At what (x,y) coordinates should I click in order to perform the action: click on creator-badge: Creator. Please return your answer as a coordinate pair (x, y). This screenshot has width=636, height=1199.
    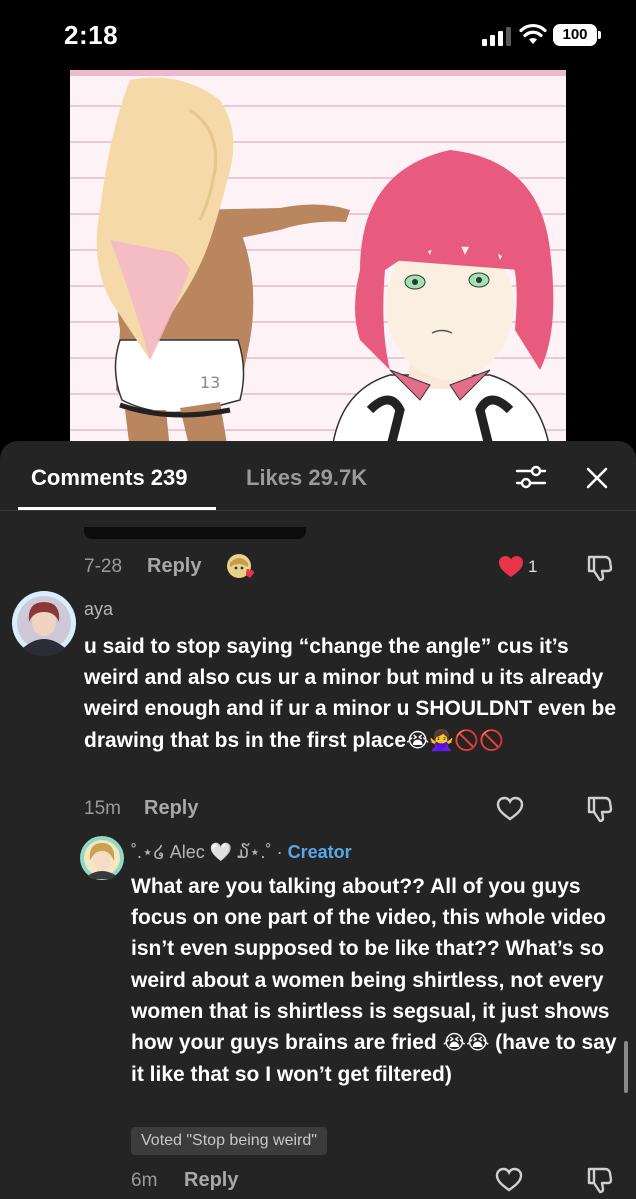
    Looking at the image, I should click on (319, 852).